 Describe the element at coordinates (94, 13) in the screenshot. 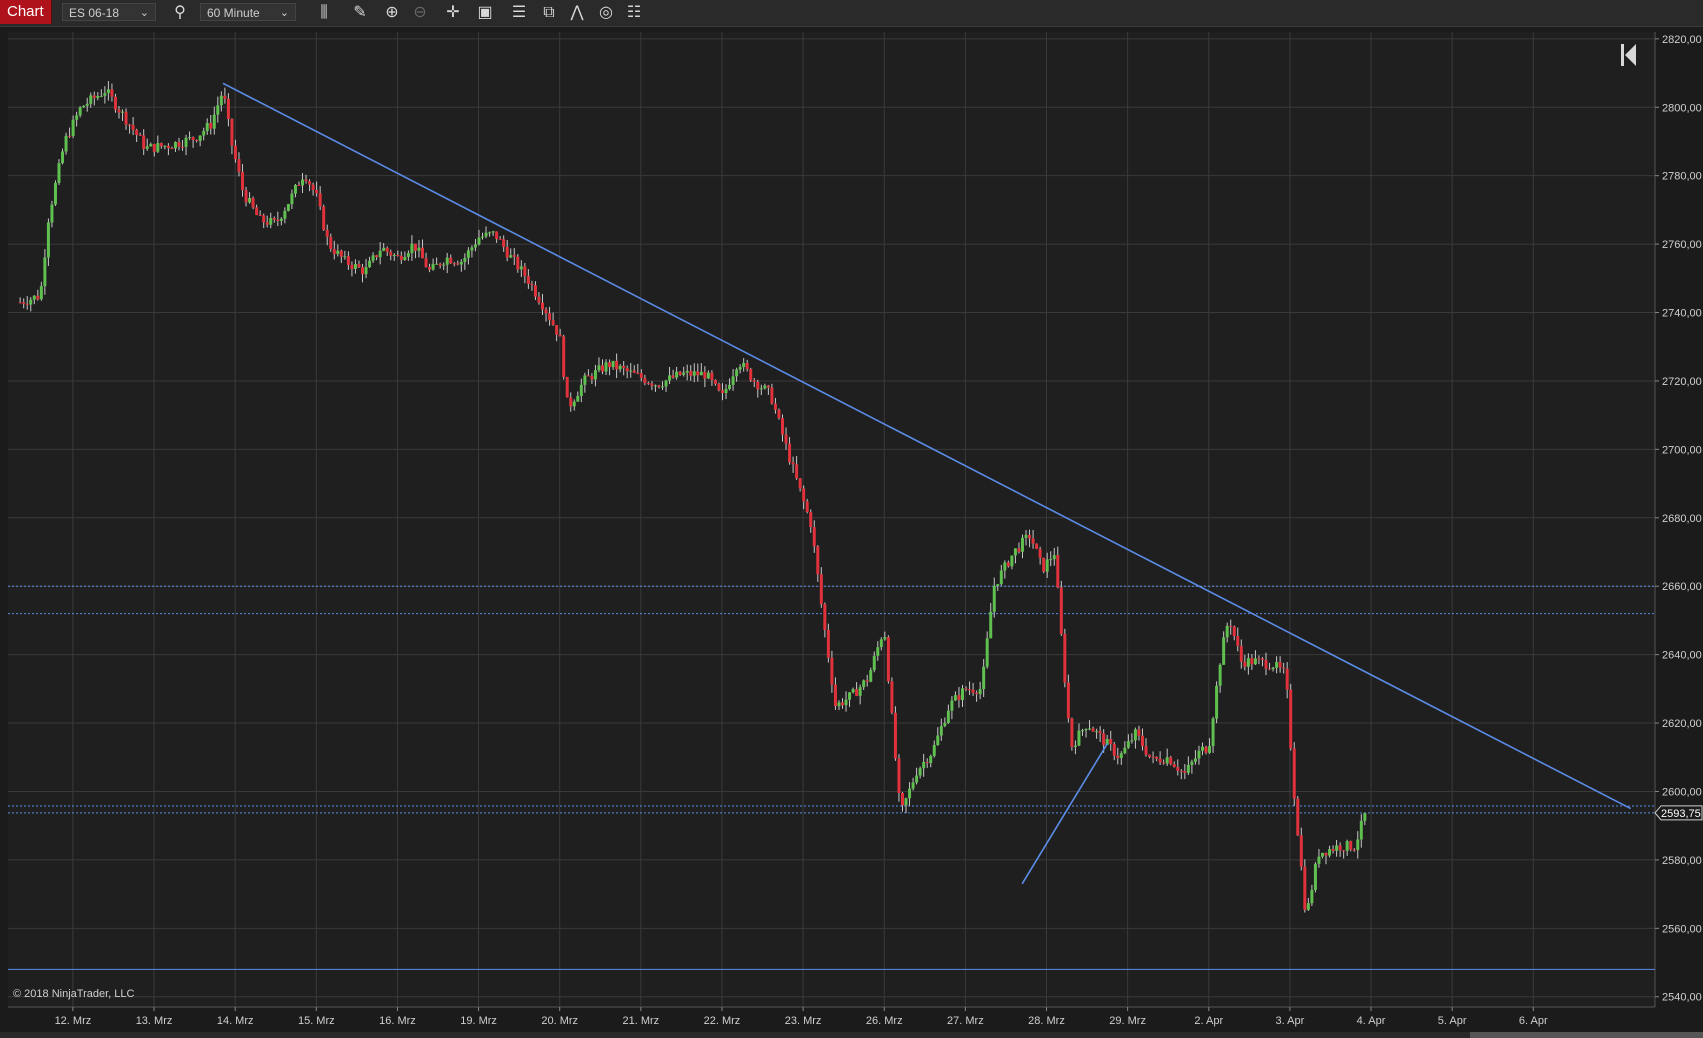

I see `instrument-value: ES 06-18` at that location.